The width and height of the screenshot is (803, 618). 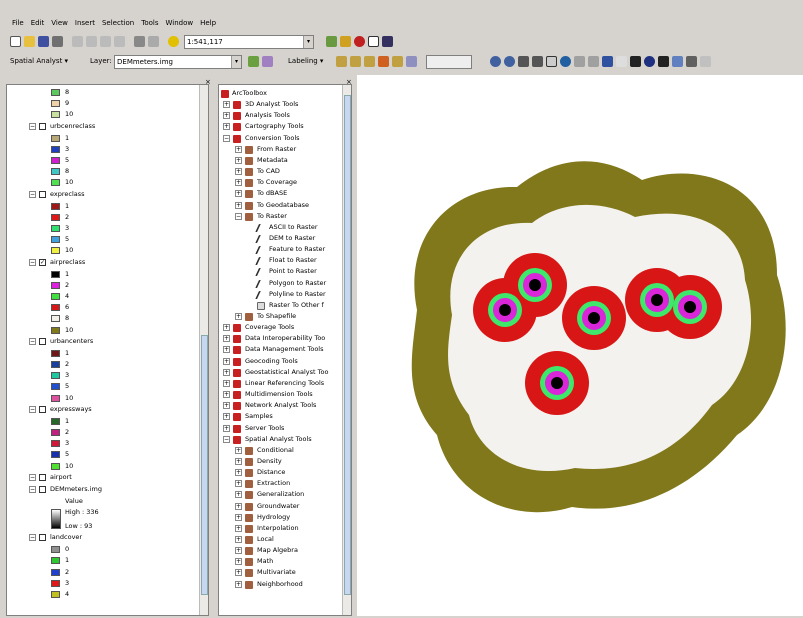 I want to click on back-icon, so click(x=579, y=61).